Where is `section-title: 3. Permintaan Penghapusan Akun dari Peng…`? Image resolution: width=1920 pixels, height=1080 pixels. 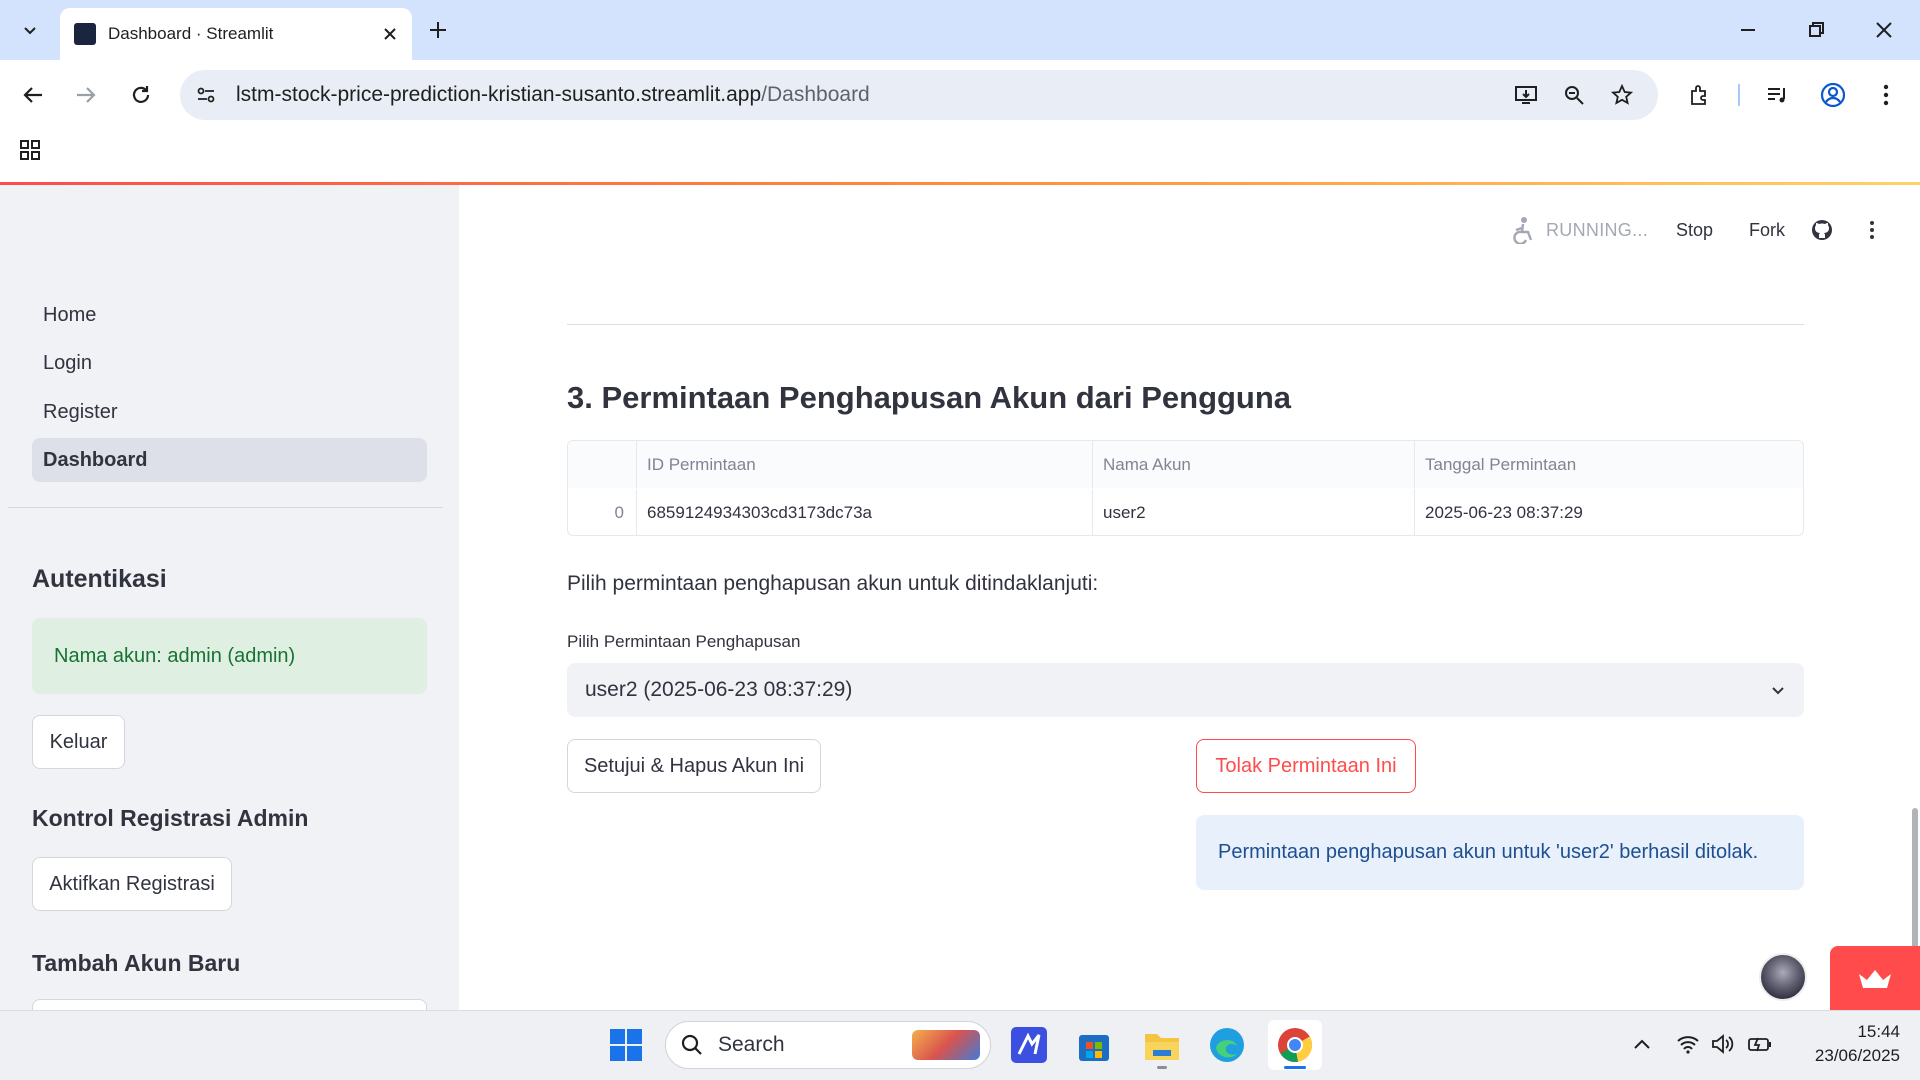 section-title: 3. Permintaan Penghapusan Akun dari Peng… is located at coordinates (929, 397).